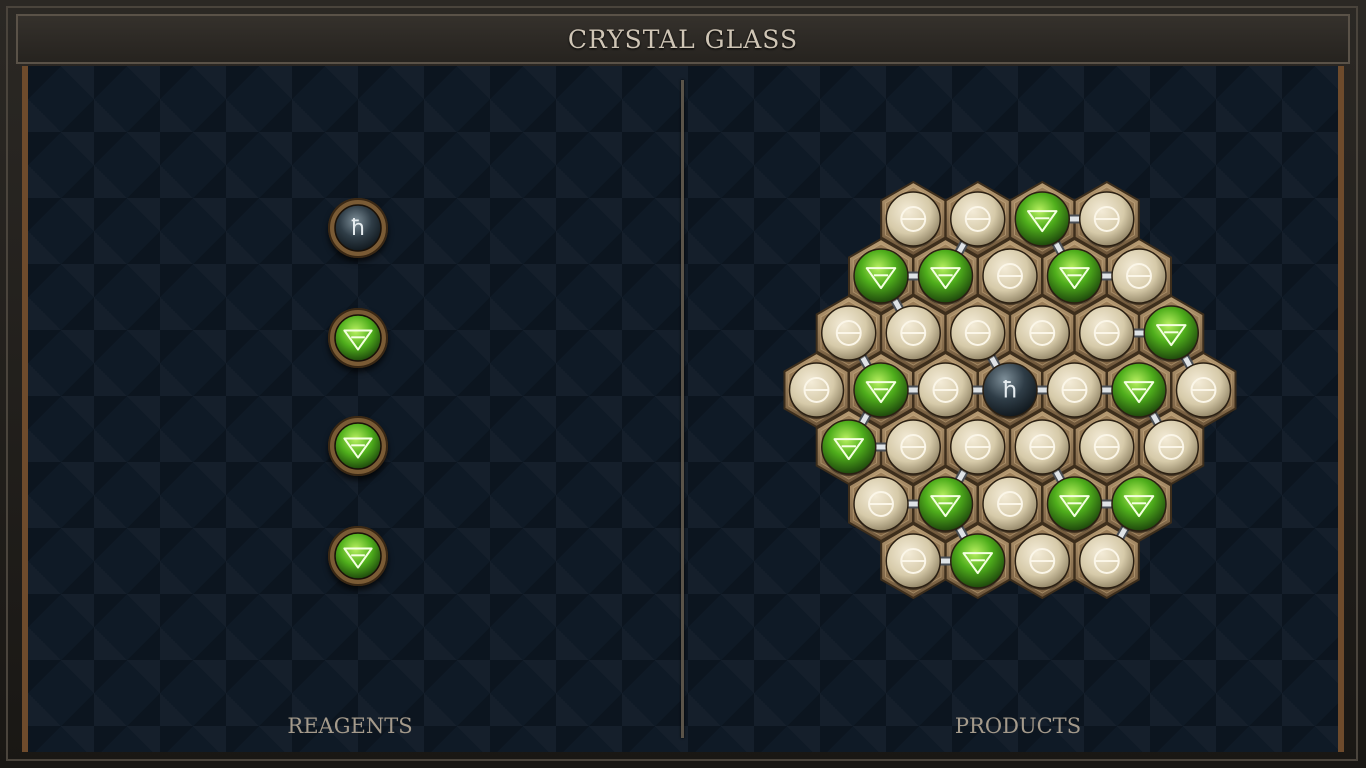 This screenshot has width=1366, height=768. I want to click on reagents-label: REAGENTS, so click(350, 726).